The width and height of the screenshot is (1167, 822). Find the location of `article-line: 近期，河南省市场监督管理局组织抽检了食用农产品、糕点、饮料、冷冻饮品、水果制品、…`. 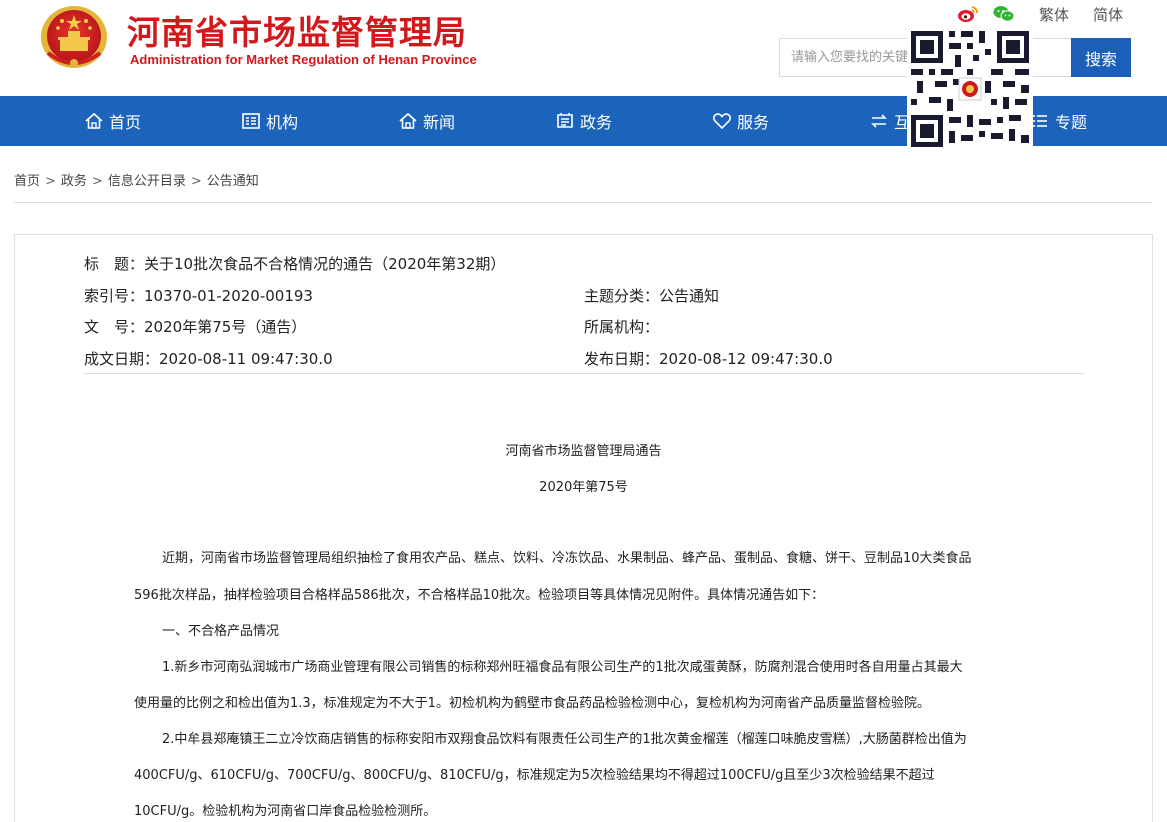

article-line: 近期，河南省市场监督管理局组织抽检了食用农产品、糕点、饮料、冷冻饮品、水果制品、… is located at coordinates (567, 558).